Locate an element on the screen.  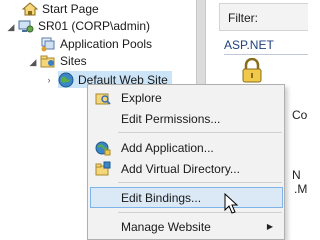
submenu-arrow-icon: ▶ is located at coordinates (269, 226).